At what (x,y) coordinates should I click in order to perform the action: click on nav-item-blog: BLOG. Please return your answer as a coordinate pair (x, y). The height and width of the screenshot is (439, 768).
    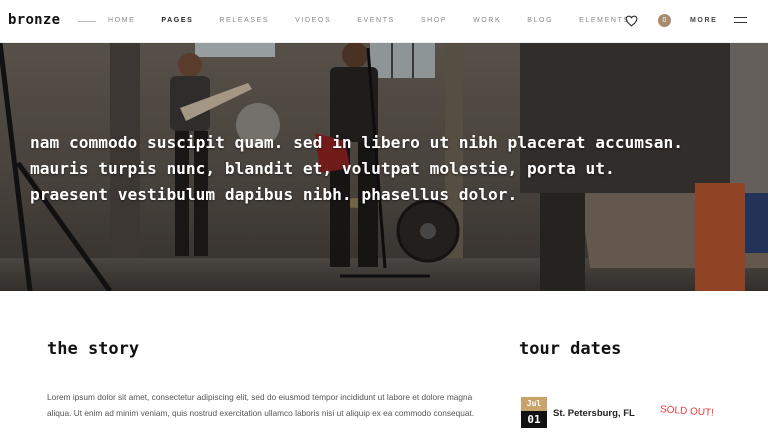
    Looking at the image, I should click on (540, 20).